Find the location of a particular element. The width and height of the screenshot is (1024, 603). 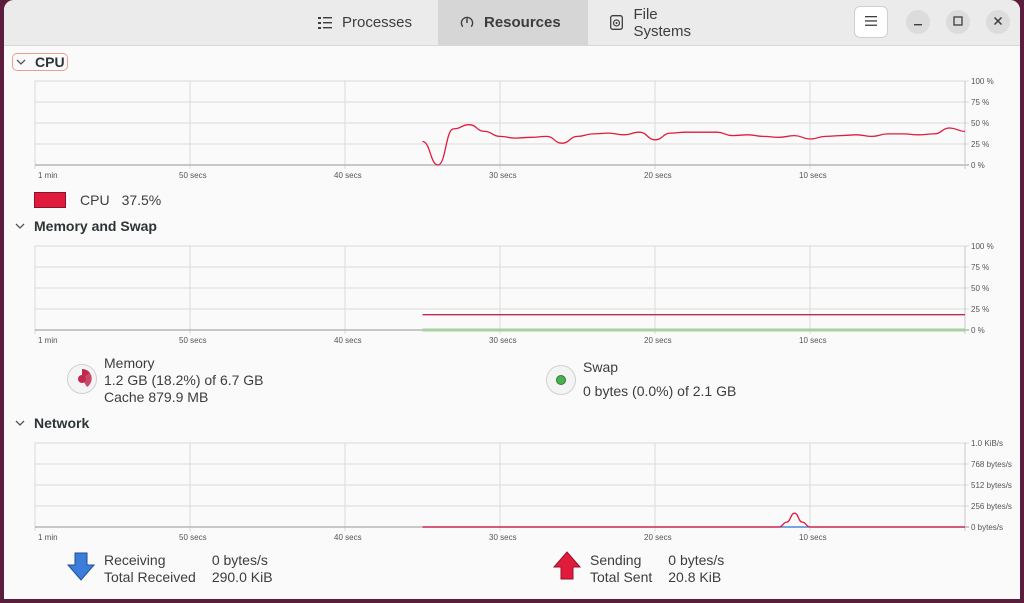

tab-file-systems: File Systems is located at coordinates (663, 22).